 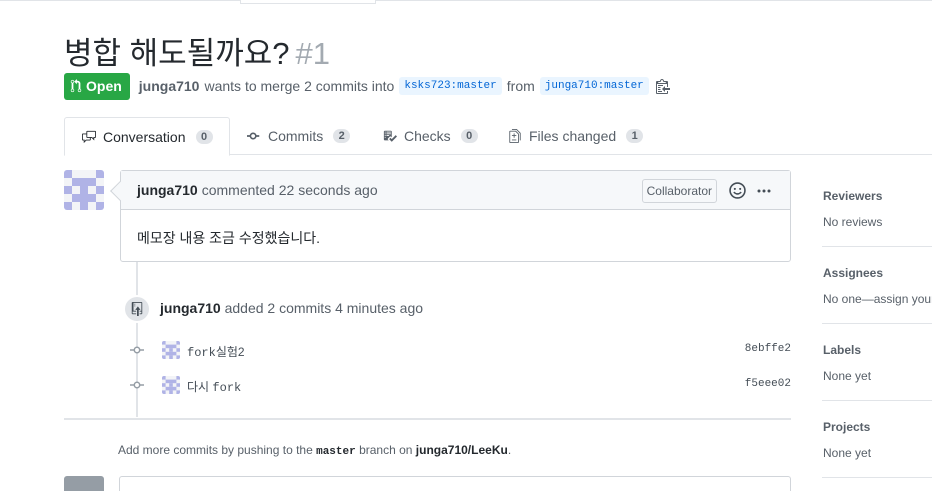 I want to click on event-badge, so click(x=137, y=309).